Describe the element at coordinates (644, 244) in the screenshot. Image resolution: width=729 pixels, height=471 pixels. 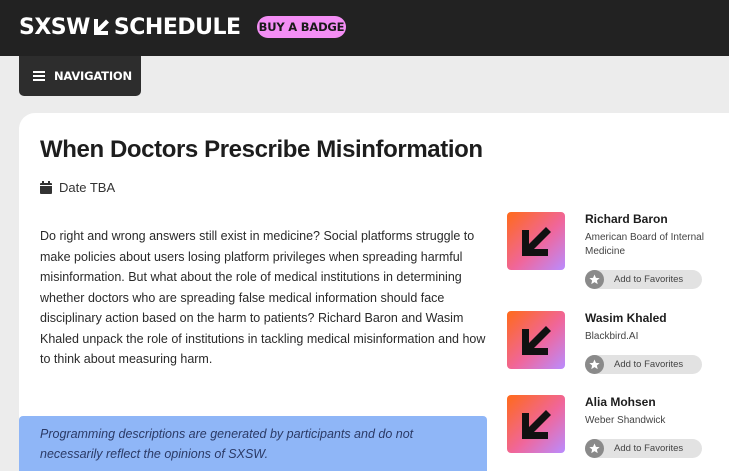
I see `speaker-organization: American Board of Internal Medicine` at that location.